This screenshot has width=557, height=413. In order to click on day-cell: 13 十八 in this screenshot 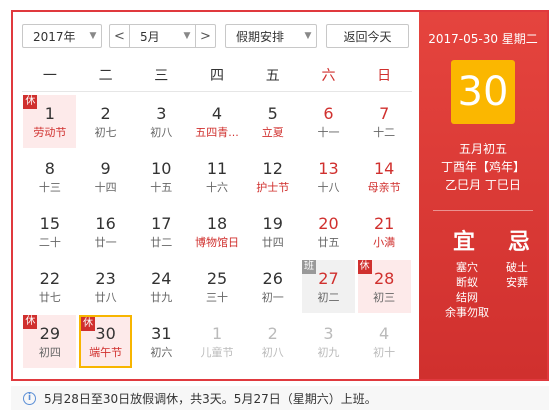, I will do `click(328, 176)`.